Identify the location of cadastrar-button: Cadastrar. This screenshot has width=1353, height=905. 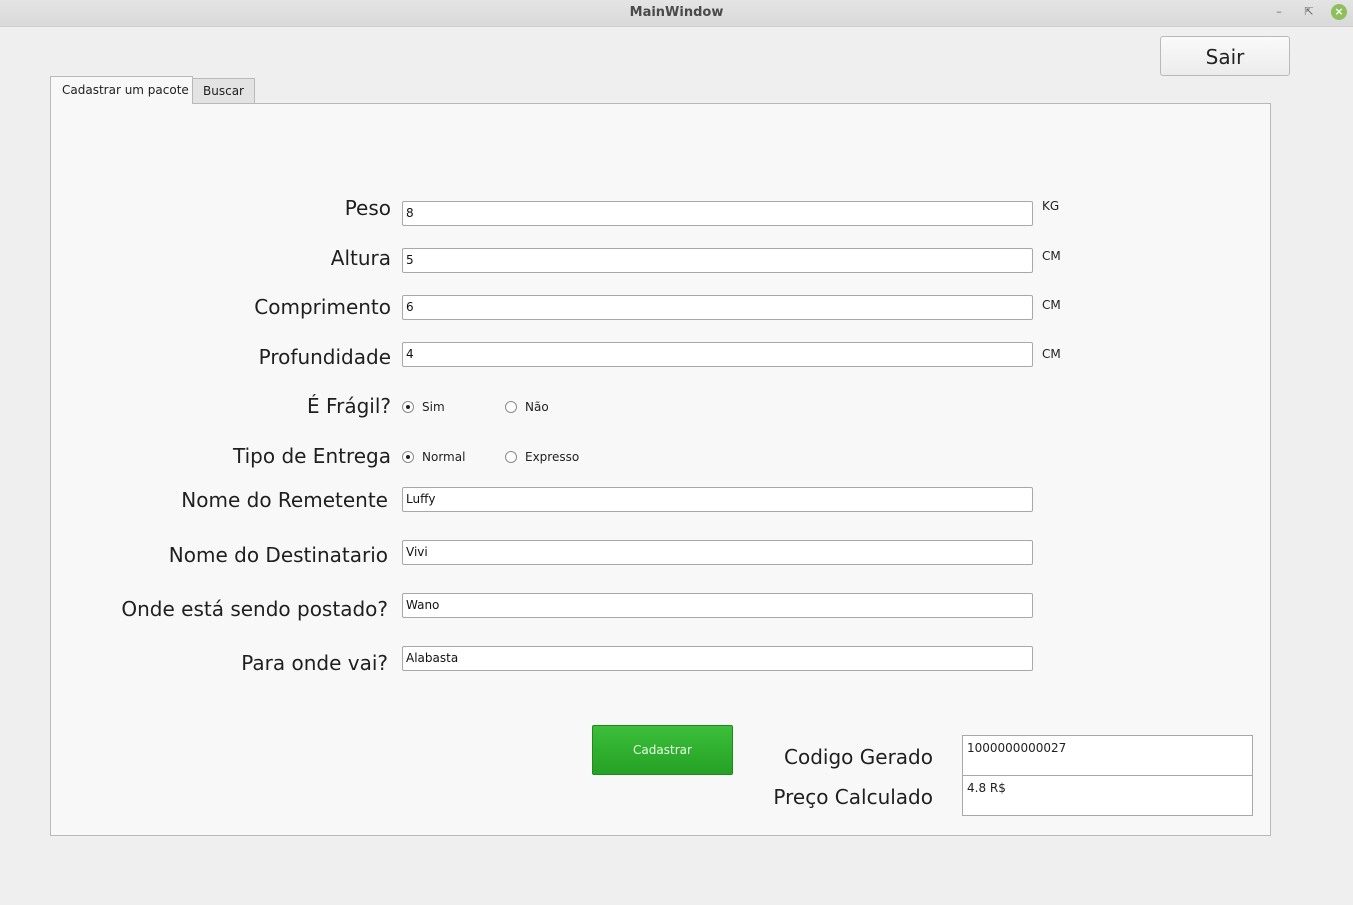
(662, 750).